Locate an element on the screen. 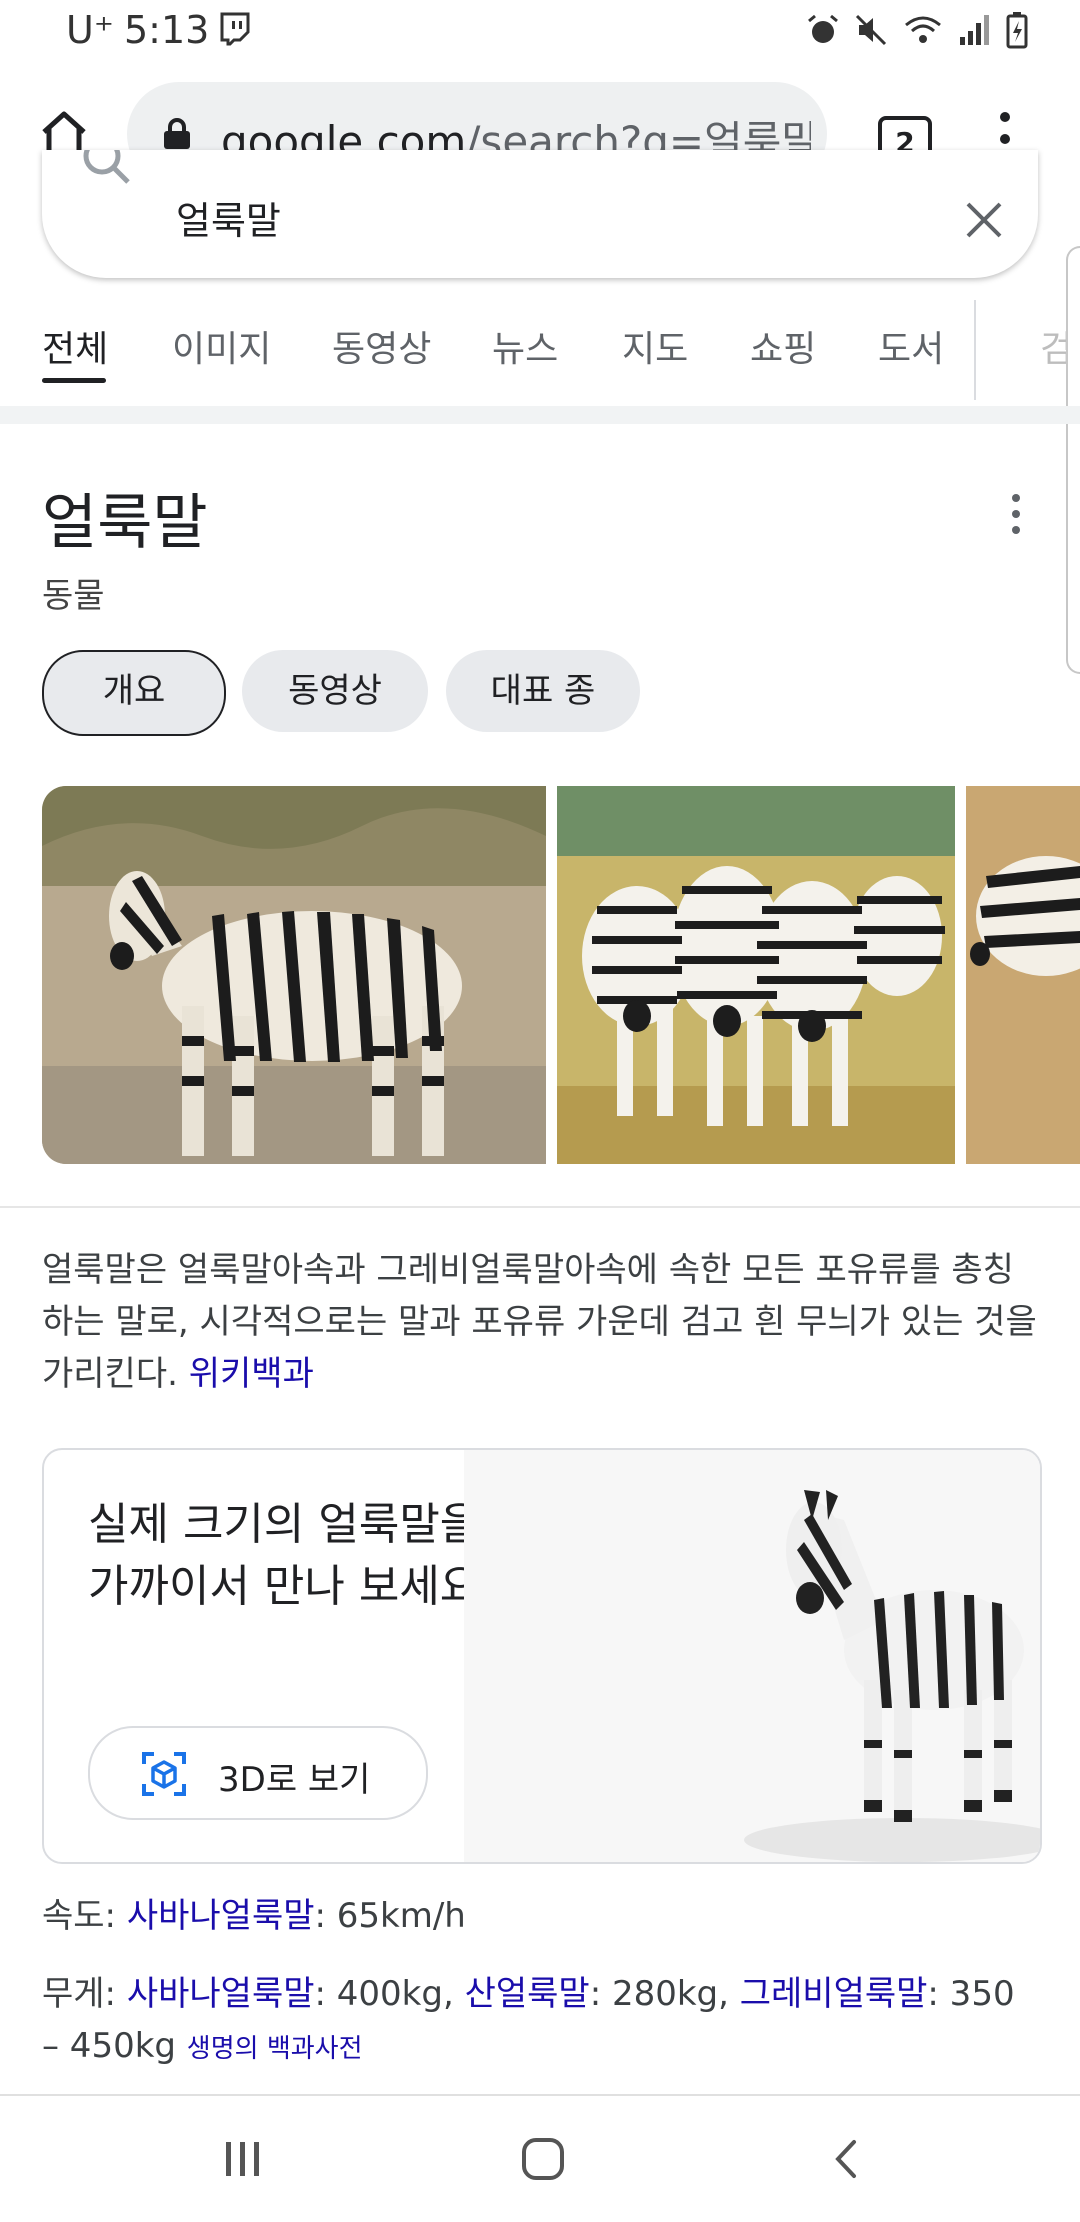 The image size is (1080, 2222). recent-apps-icon is located at coordinates (243, 2159).